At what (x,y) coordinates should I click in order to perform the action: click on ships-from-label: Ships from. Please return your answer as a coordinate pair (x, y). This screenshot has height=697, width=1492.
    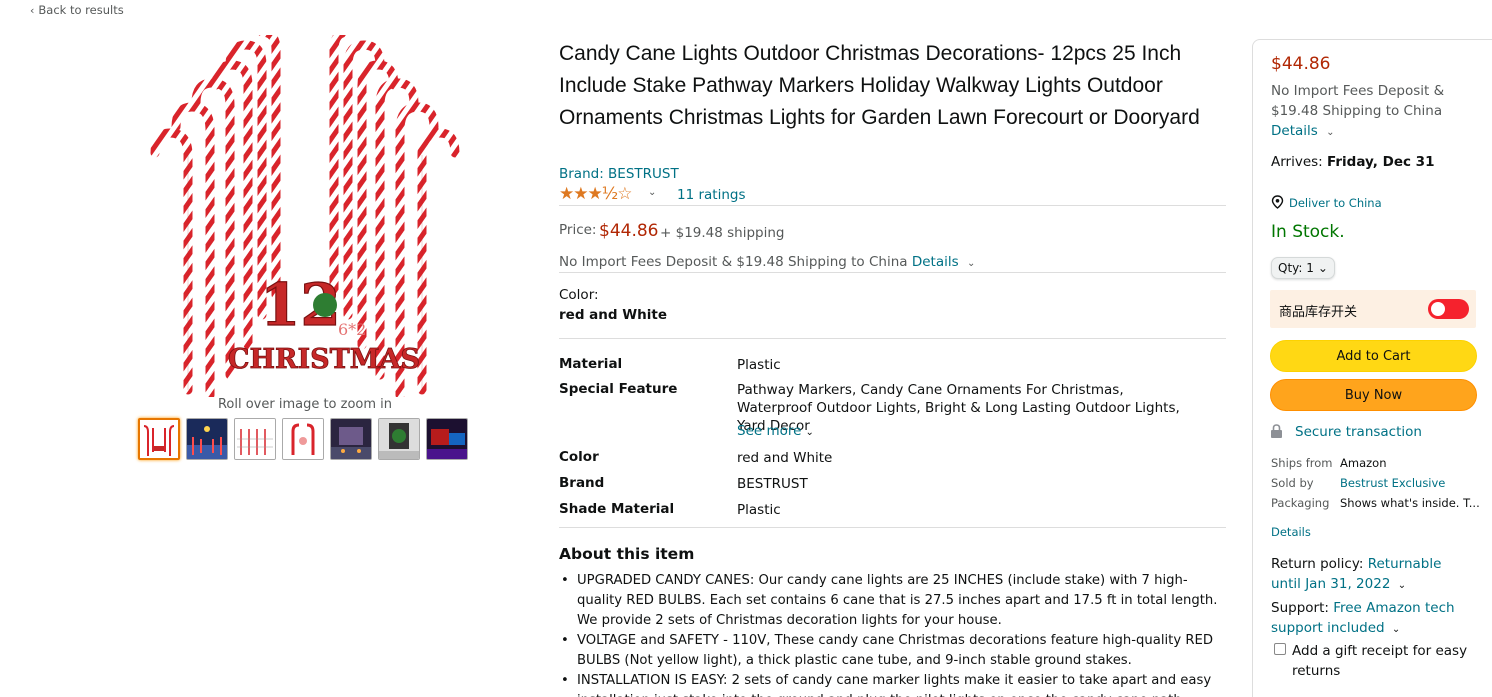
    Looking at the image, I should click on (1302, 463).